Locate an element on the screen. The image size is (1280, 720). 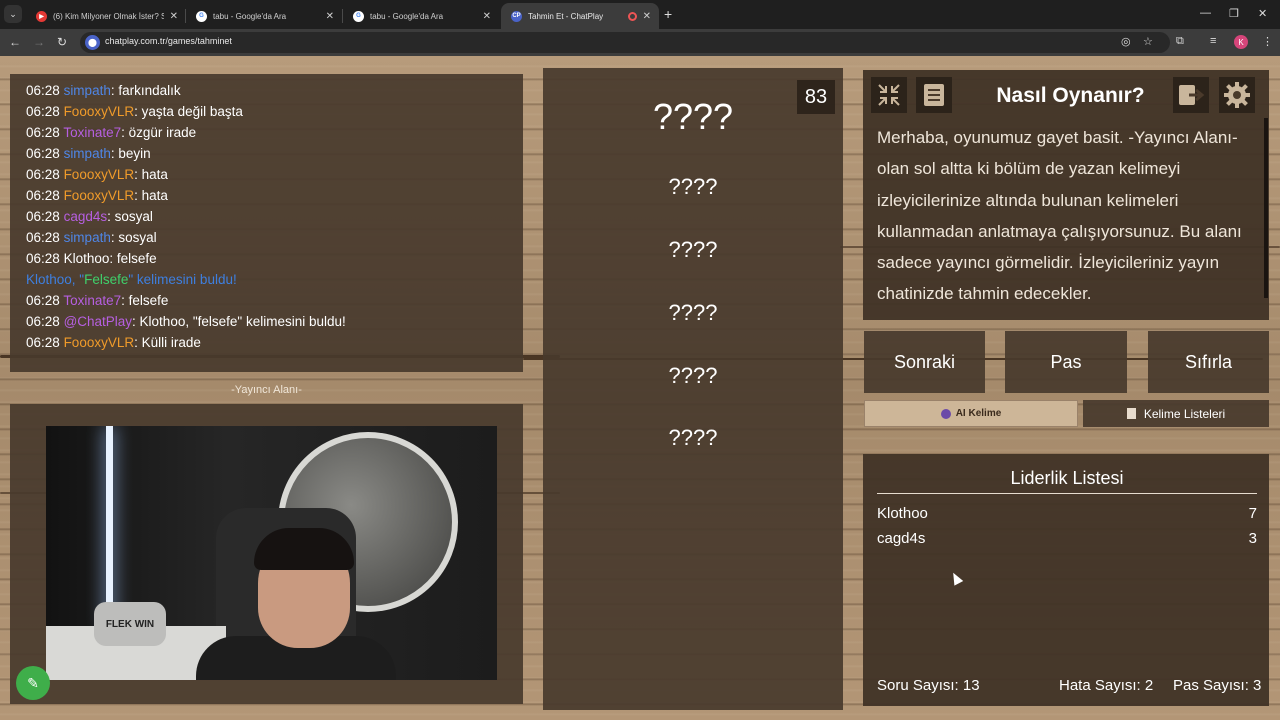
chat-username: Klothoo is located at coordinates (86, 258).